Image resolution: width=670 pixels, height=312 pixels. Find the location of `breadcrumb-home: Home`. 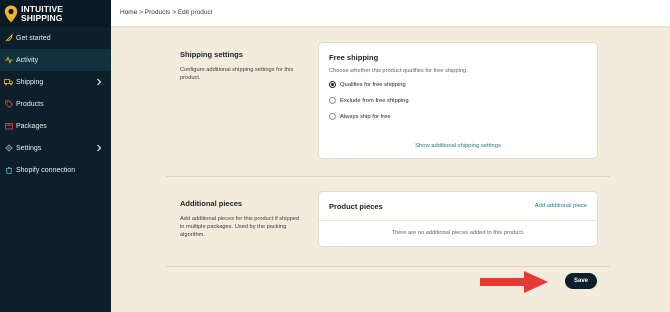

breadcrumb-home: Home is located at coordinates (128, 12).